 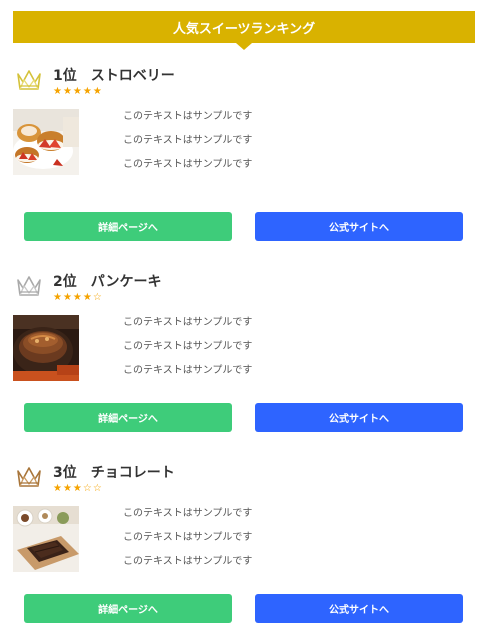 What do you see at coordinates (126, 282) in the screenshot?
I see `item-name: パンケーキ` at bounding box center [126, 282].